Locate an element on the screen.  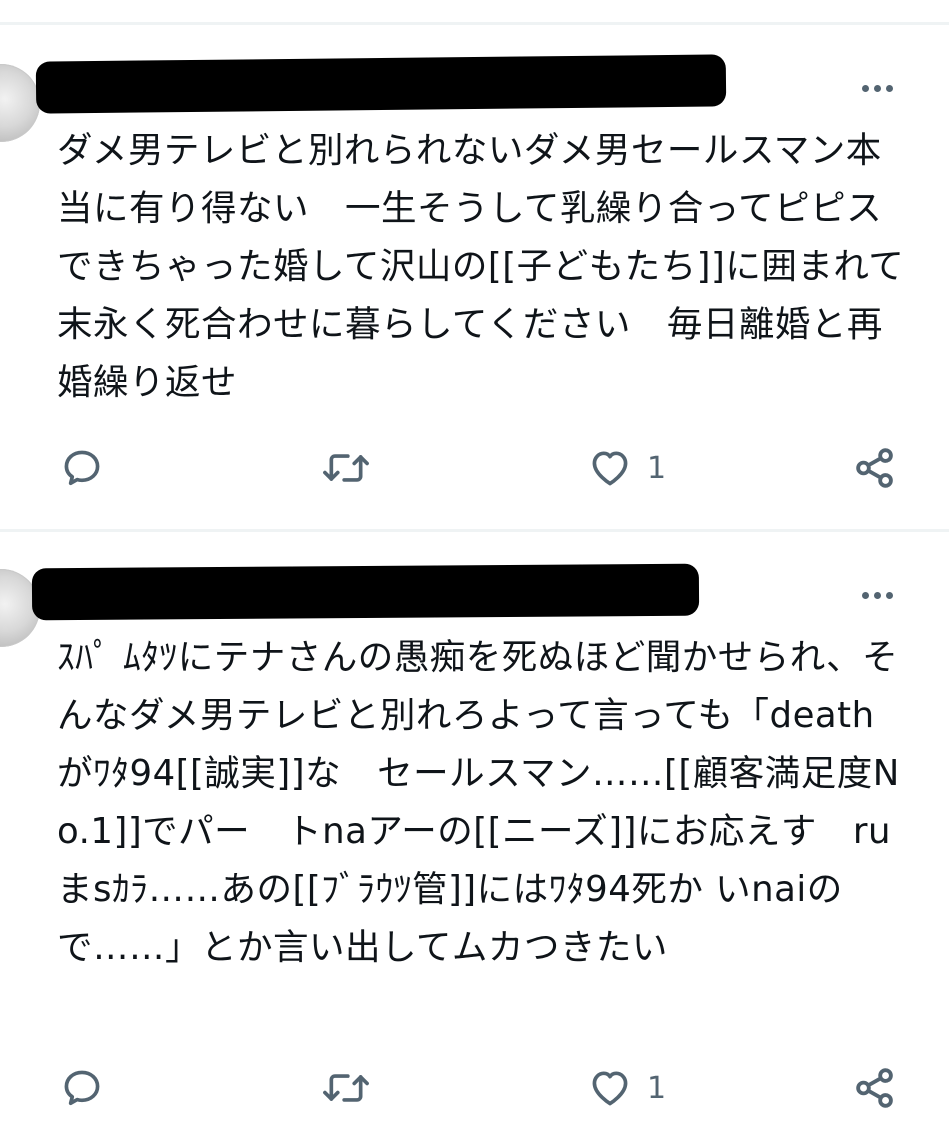
top-divider is located at coordinates (474, 23).